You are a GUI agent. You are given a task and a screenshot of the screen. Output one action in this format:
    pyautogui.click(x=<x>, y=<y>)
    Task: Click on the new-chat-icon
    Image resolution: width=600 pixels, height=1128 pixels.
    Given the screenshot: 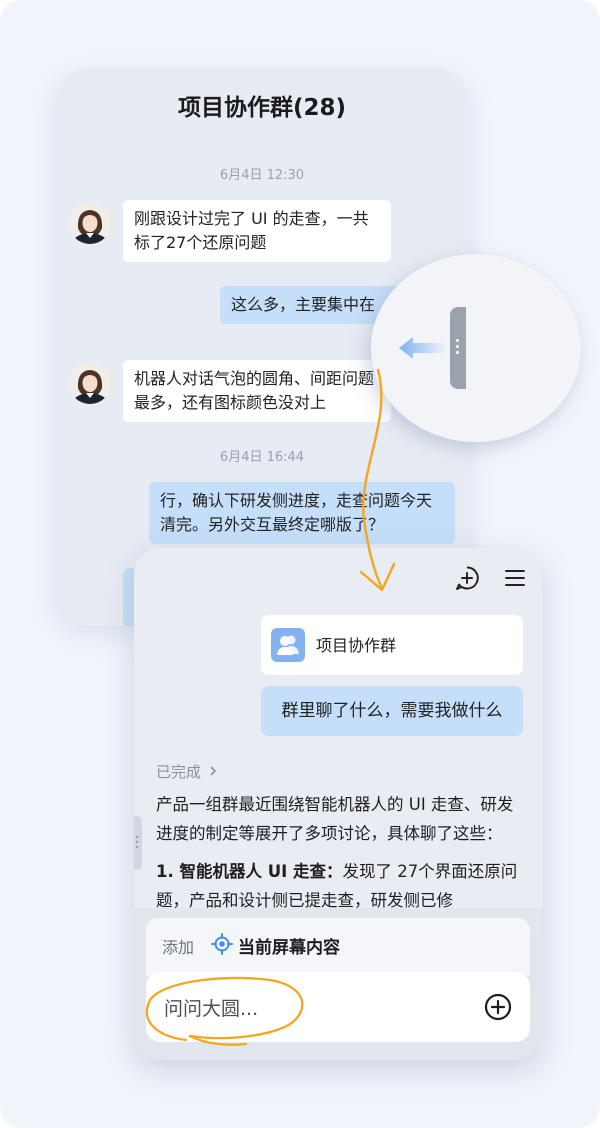 What is the action you would take?
    pyautogui.click(x=467, y=578)
    